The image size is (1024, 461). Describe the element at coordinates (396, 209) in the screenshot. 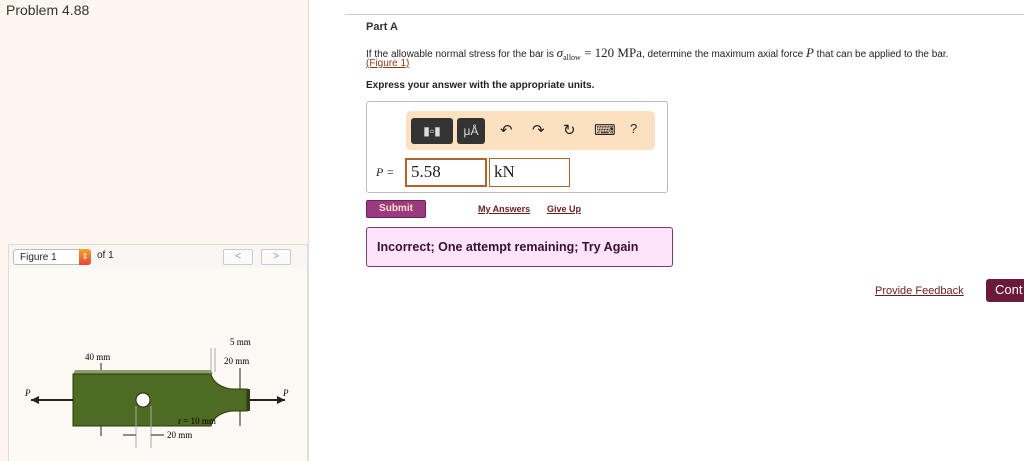

I see `submit-button: Submit` at that location.